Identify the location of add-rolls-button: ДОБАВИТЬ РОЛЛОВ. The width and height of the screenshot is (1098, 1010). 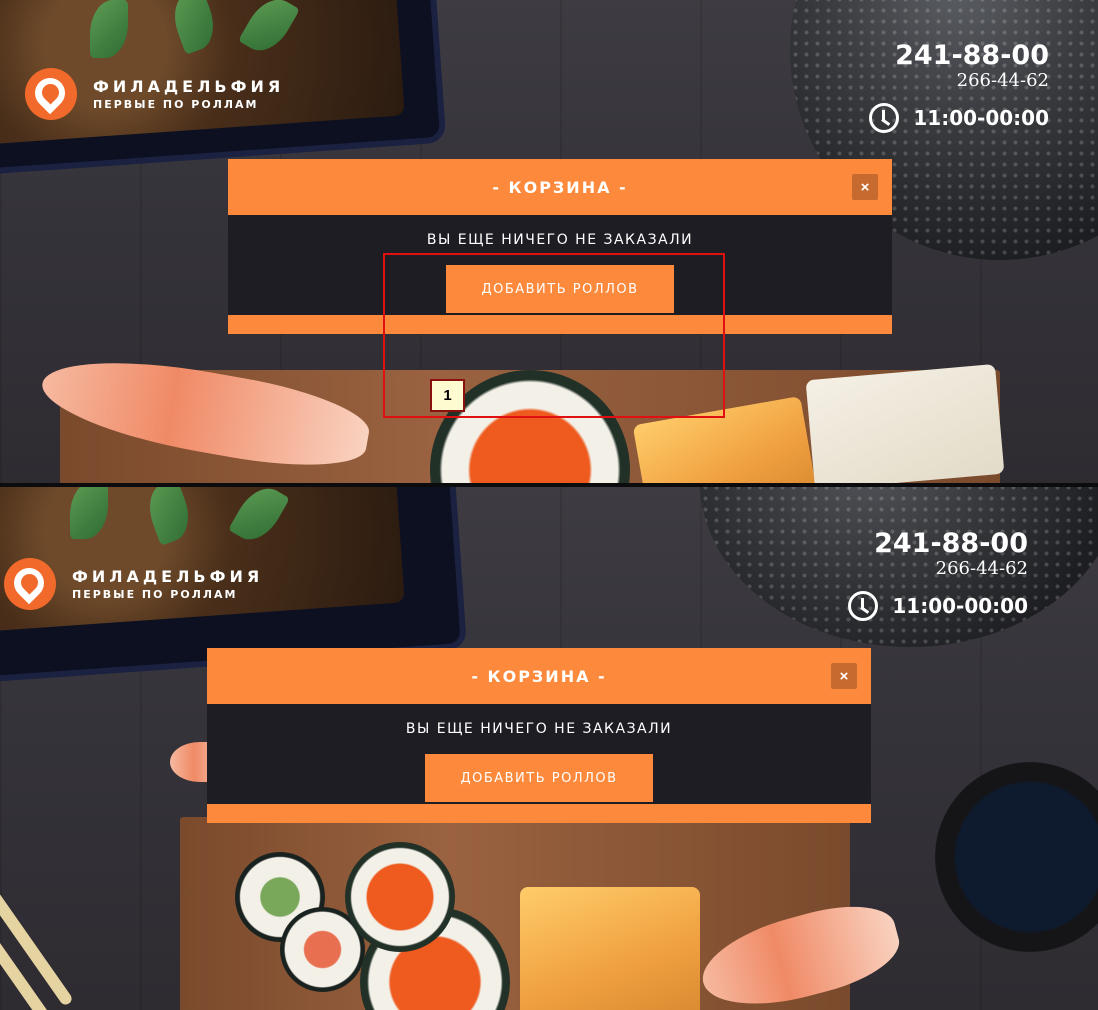
(539, 778).